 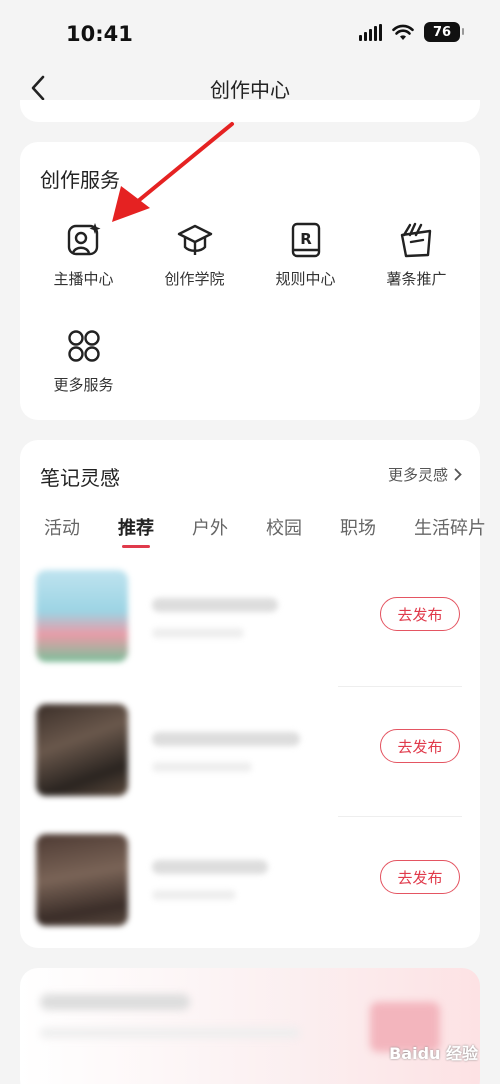 I want to click on services-section-title: 创作服务, so click(x=80, y=180).